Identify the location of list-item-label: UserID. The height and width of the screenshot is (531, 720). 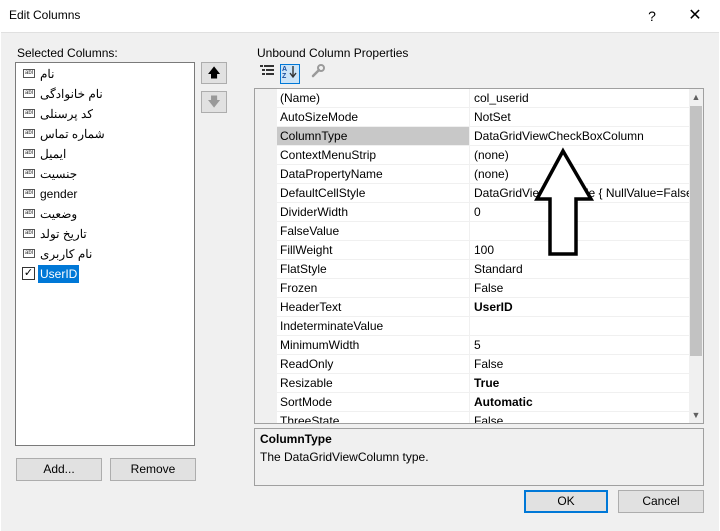
(59, 274).